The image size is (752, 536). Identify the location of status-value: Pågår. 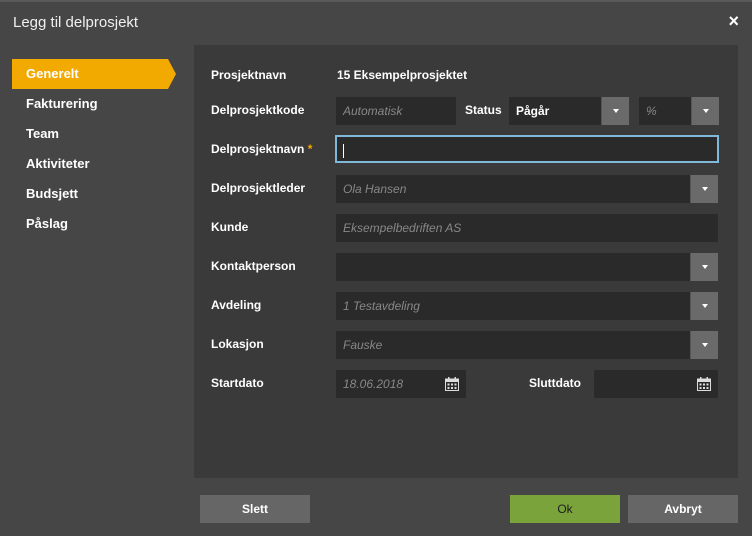
(533, 111).